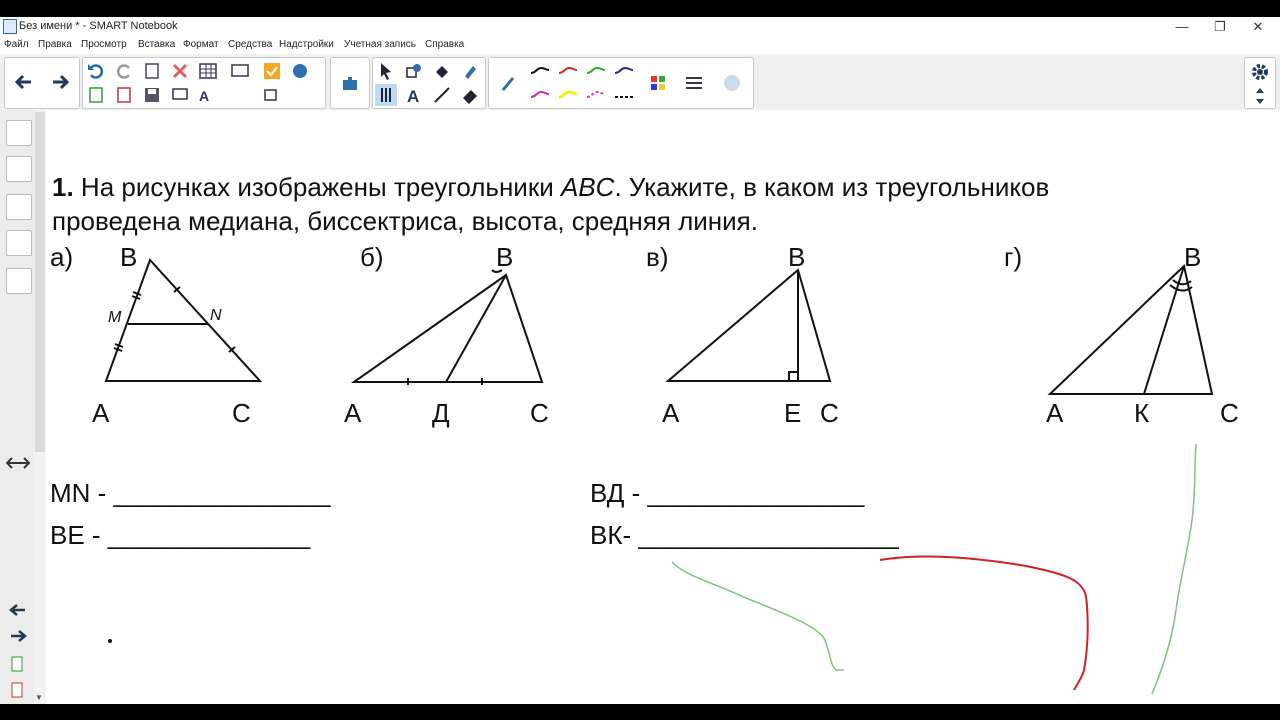  Describe the element at coordinates (744, 535) in the screenshot. I see `answer-bk: ВК- __________________` at that location.